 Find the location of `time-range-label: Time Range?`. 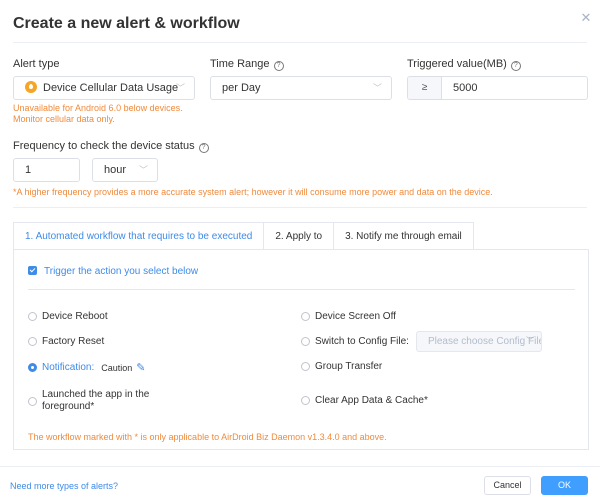

time-range-label: Time Range? is located at coordinates (247, 64).